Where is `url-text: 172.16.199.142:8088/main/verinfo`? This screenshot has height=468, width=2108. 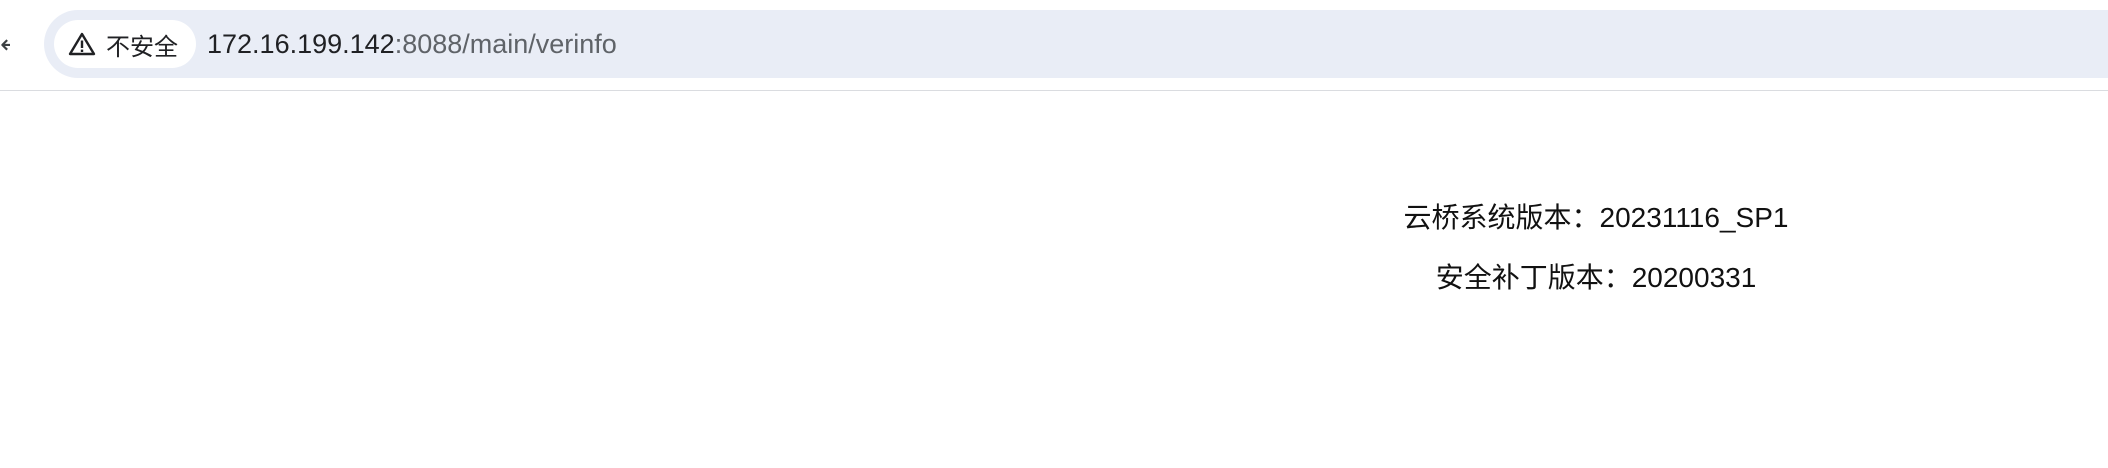
url-text: 172.16.199.142:8088/main/verinfo is located at coordinates (412, 44).